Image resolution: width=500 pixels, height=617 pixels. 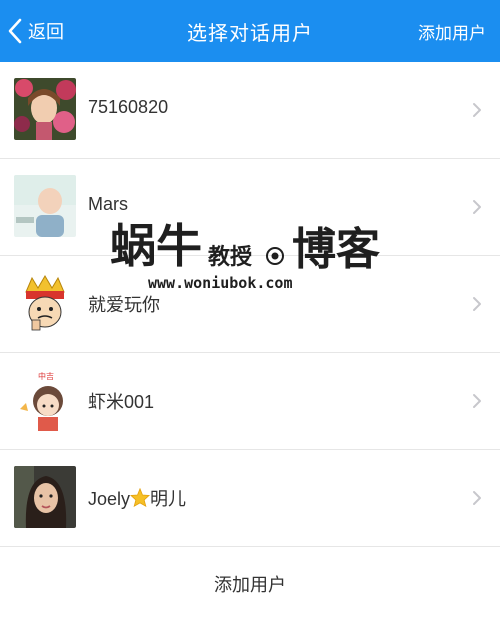 I want to click on add-user-button: 添加用户, so click(x=250, y=584).